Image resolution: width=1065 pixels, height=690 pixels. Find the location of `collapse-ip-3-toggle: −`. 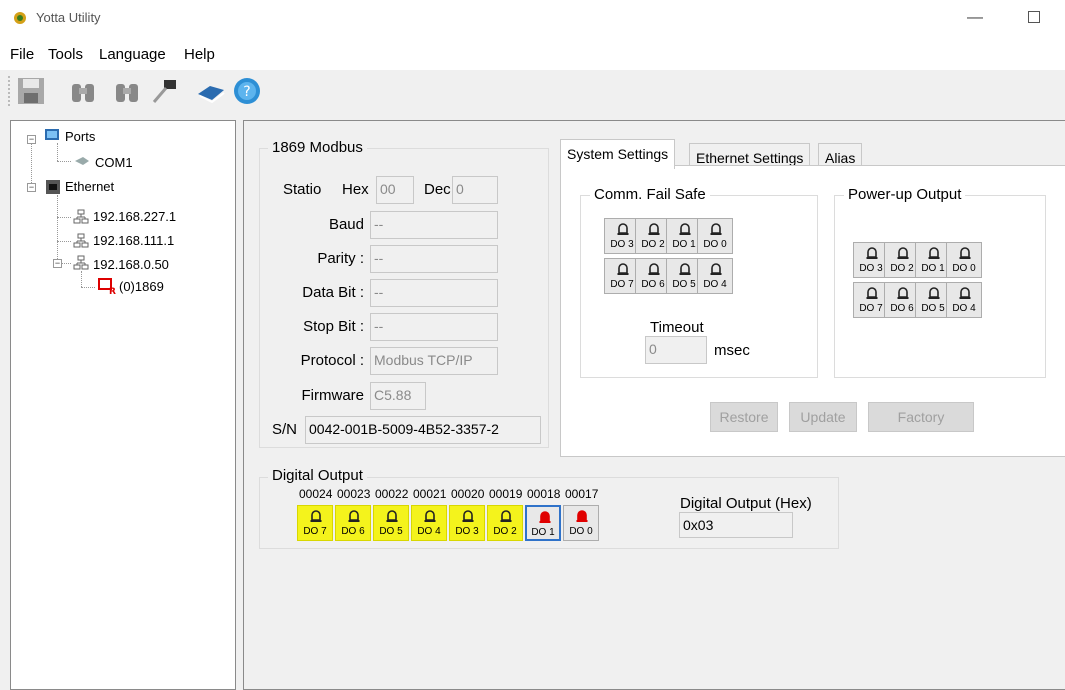

collapse-ip-3-toggle: − is located at coordinates (57, 263).